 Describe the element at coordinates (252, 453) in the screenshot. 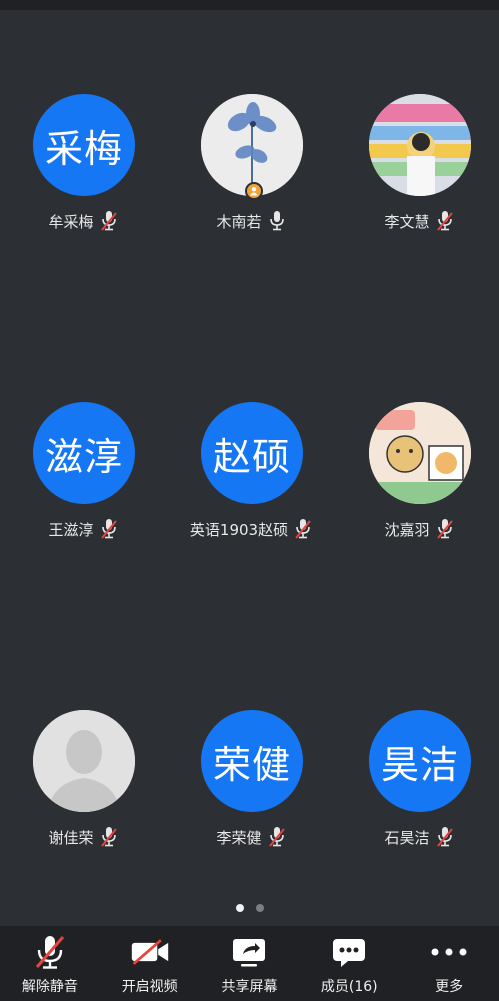

I see `avatar: 赵硕` at that location.